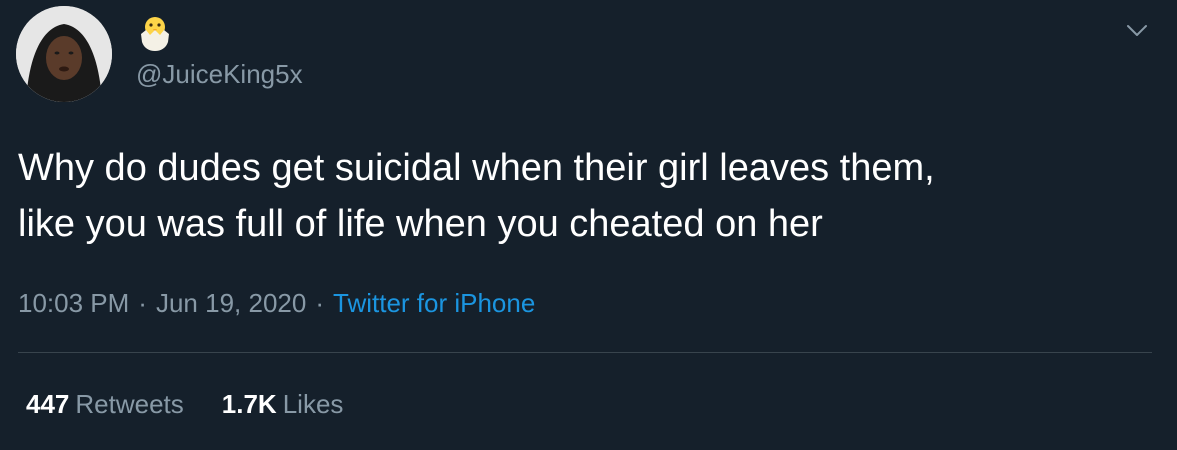  I want to click on profile-photo-icon, so click(64, 54).